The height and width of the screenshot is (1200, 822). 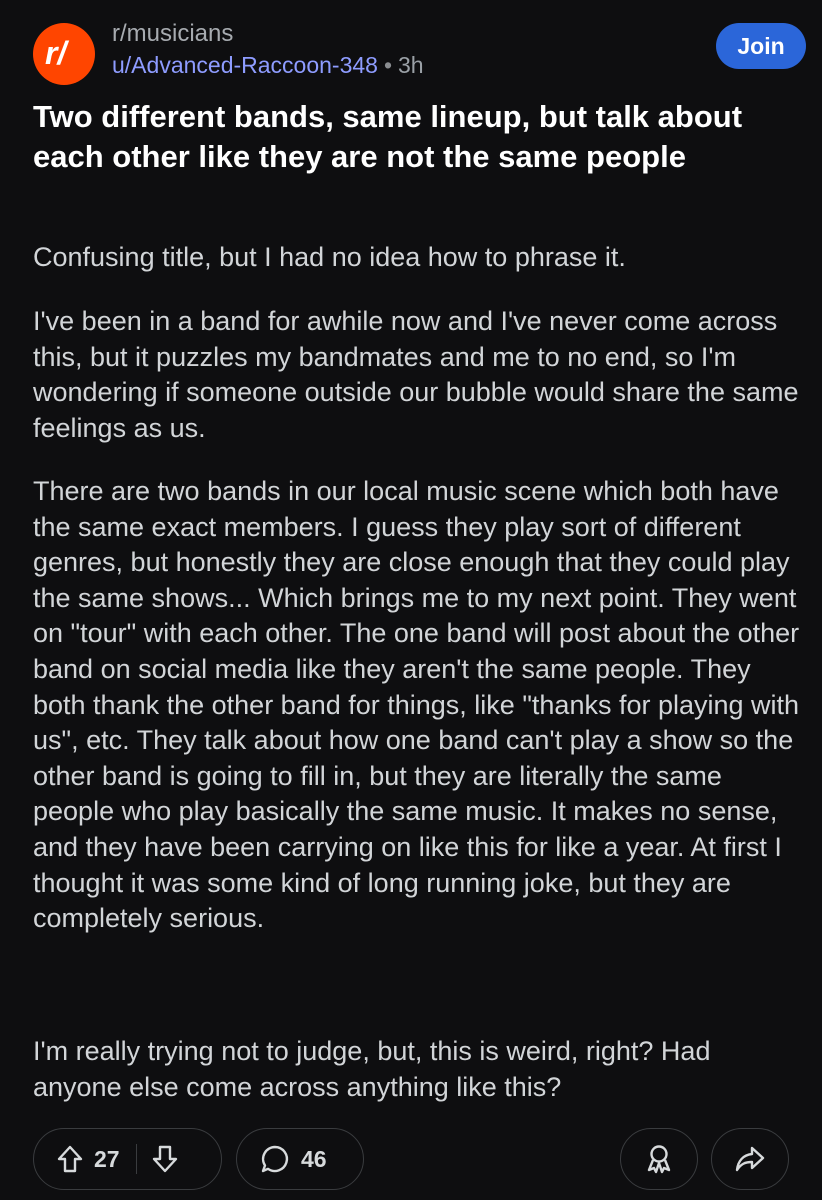 I want to click on vote-divider, so click(x=136, y=1159).